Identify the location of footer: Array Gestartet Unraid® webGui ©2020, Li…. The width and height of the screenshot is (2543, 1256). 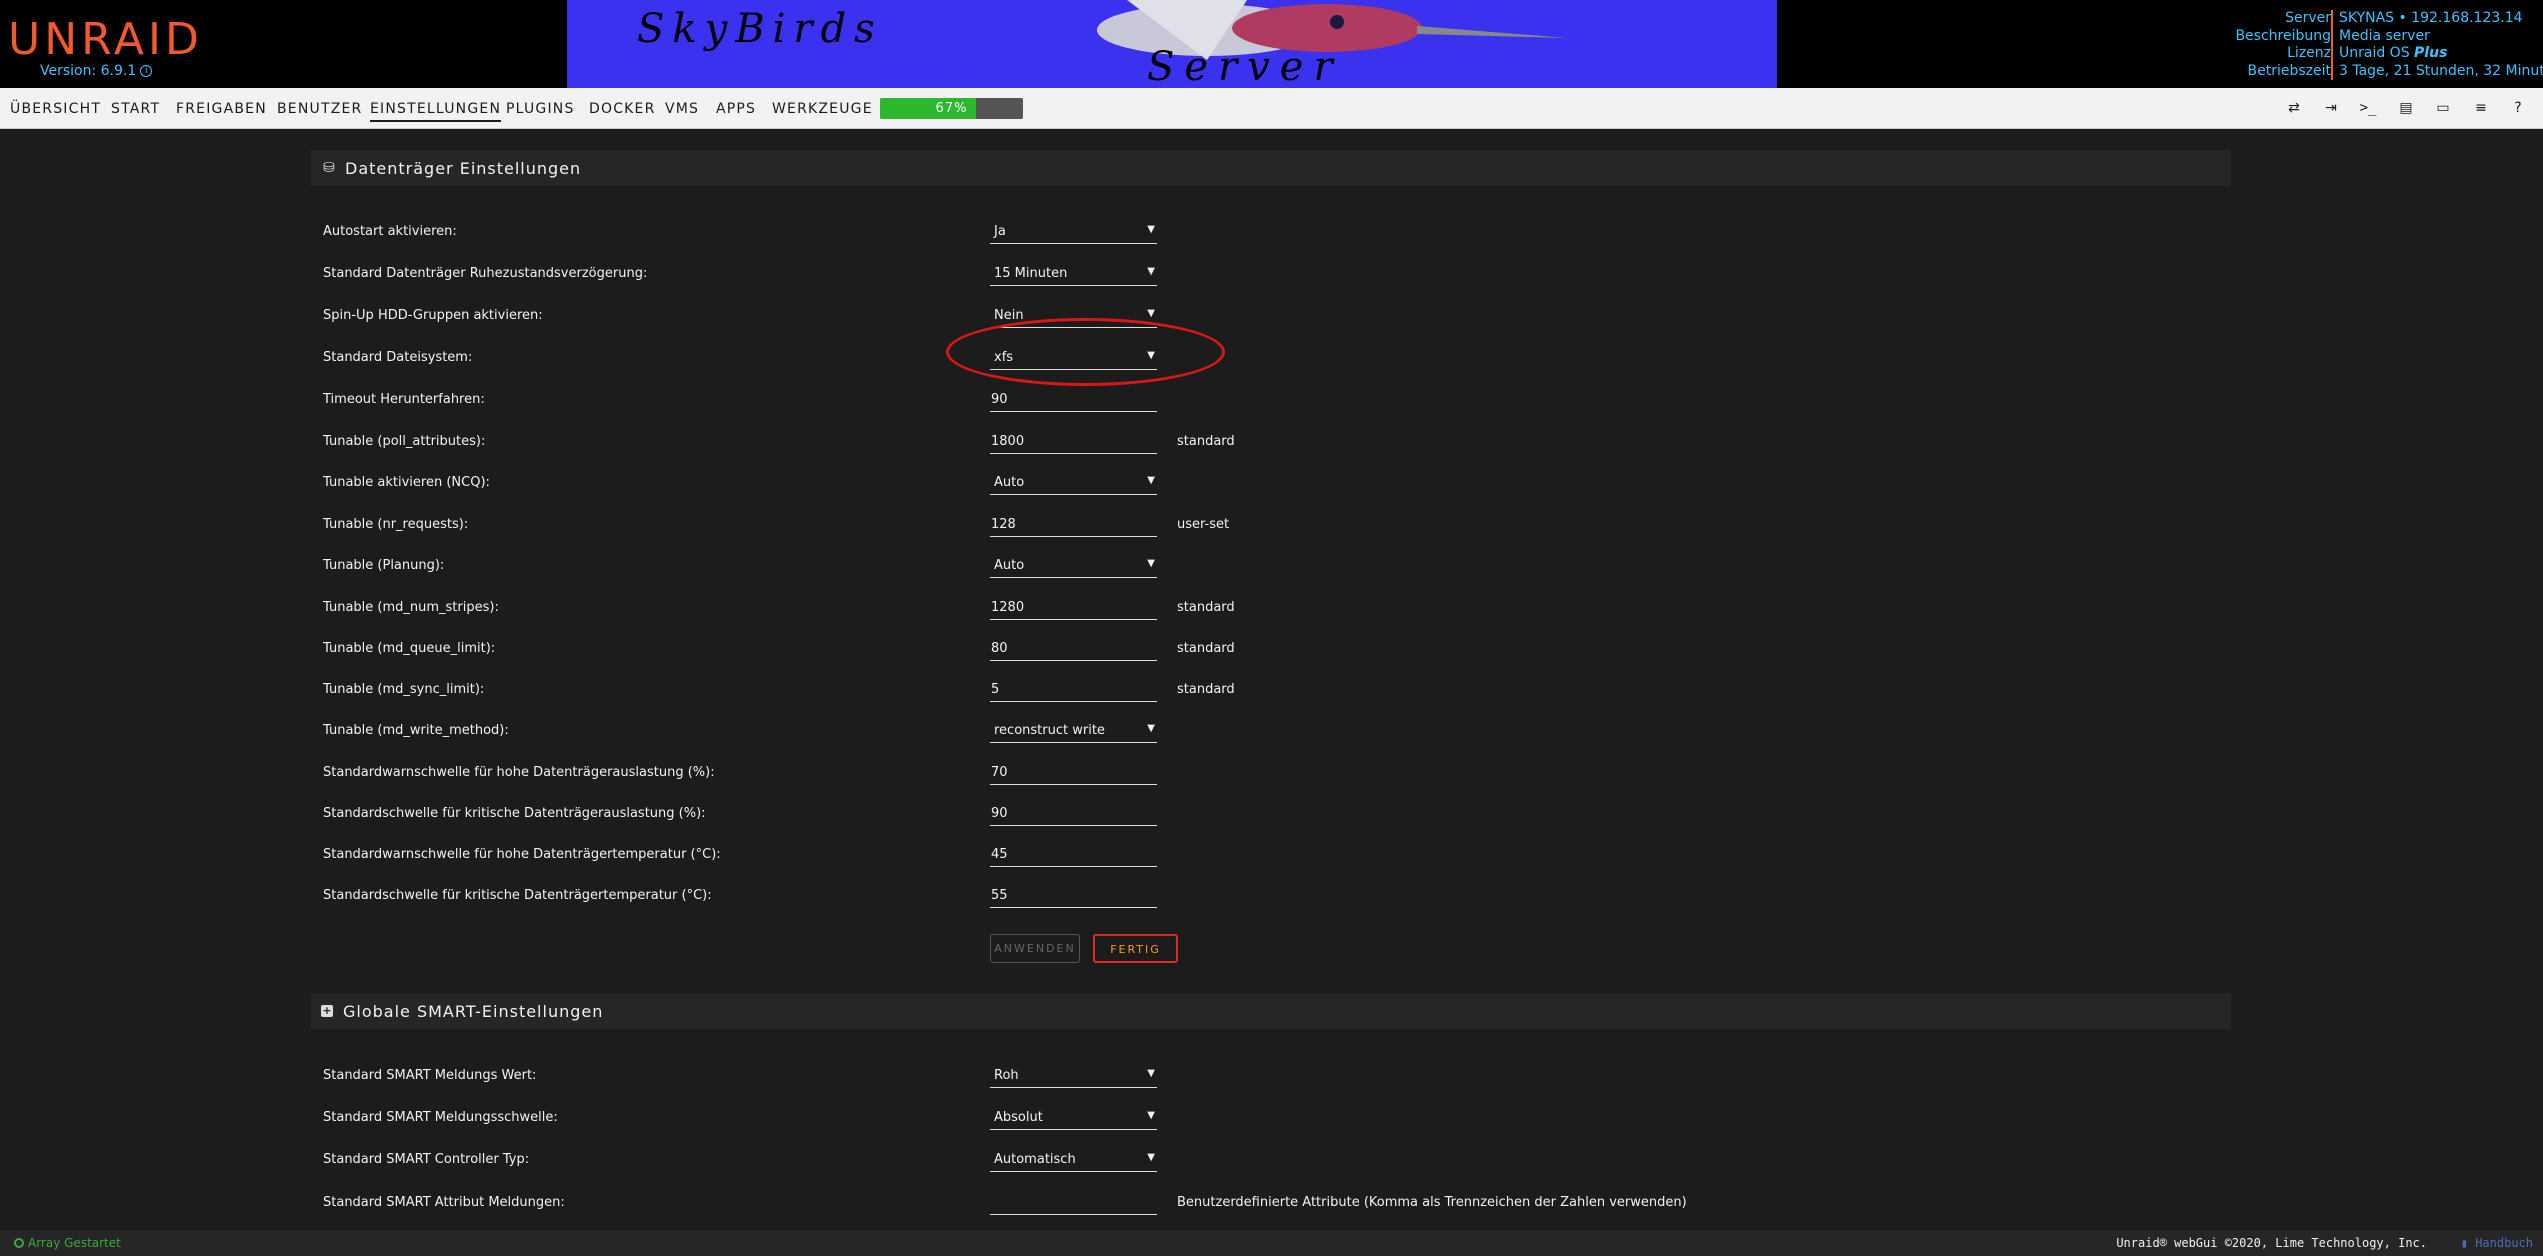
(1271, 1243).